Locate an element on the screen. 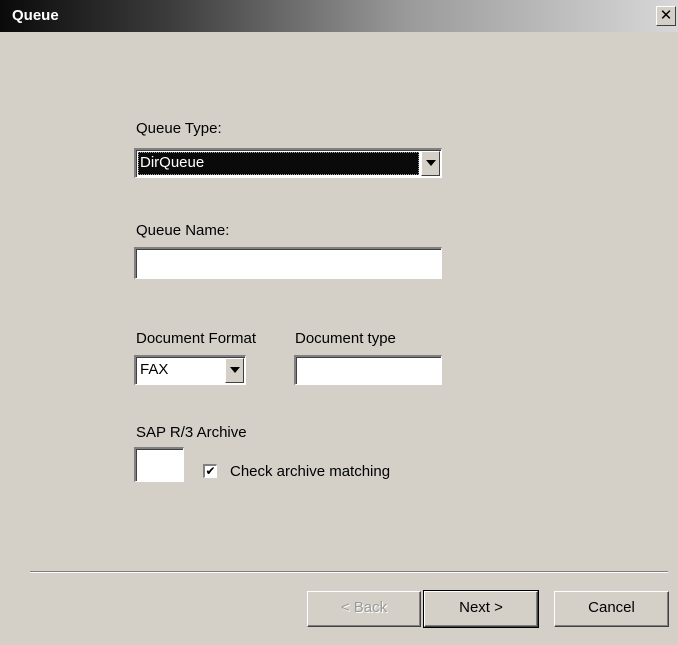  document-format-label: Document Format is located at coordinates (196, 338).